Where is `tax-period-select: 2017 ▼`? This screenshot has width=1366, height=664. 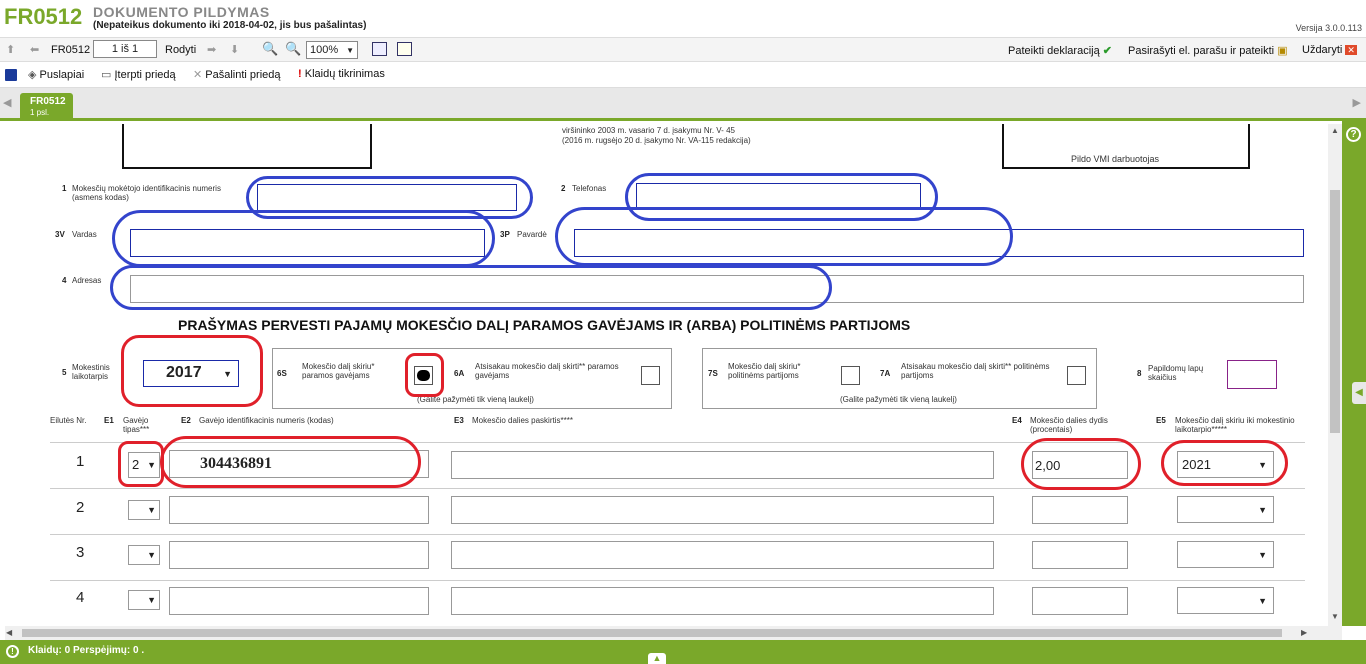
tax-period-select: 2017 ▼ is located at coordinates (191, 373).